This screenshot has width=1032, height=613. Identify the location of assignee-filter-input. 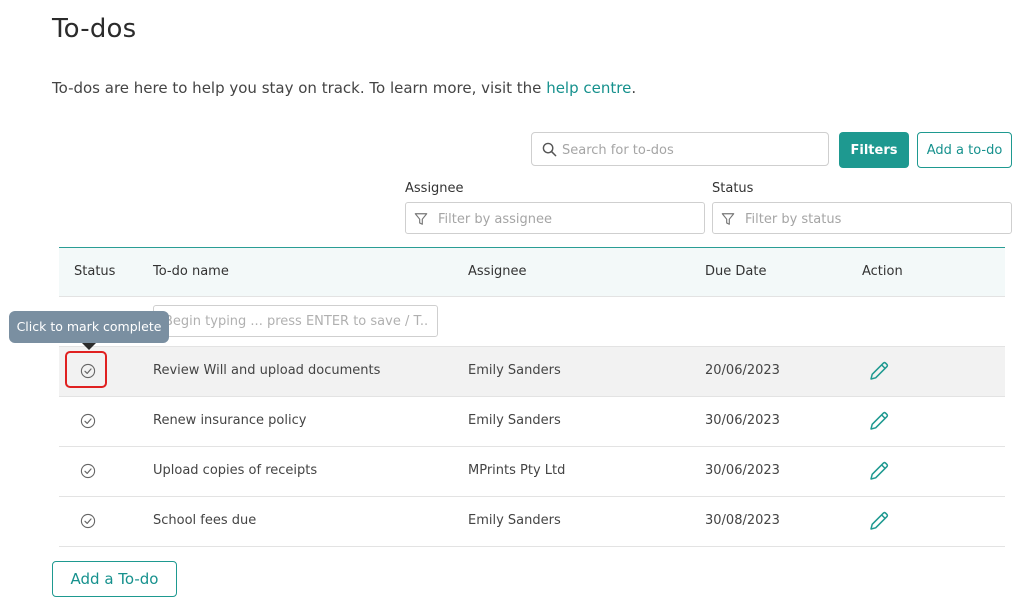
(568, 219).